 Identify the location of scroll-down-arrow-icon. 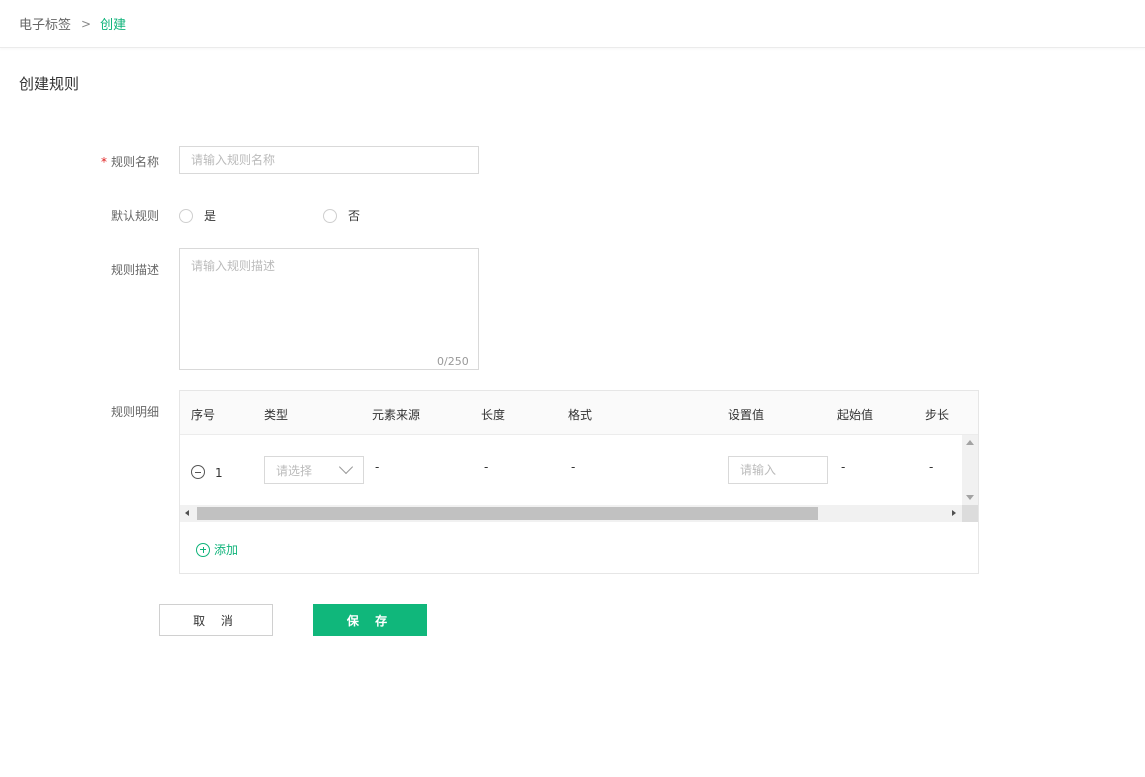
(970, 497).